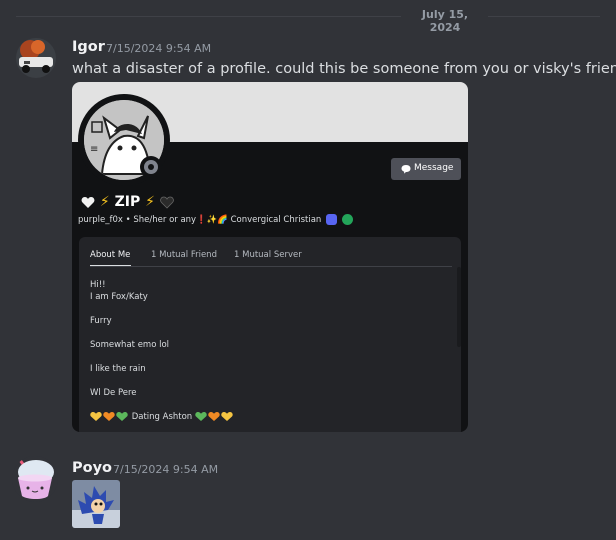 The width and height of the screenshot is (616, 540). Describe the element at coordinates (101, 321) in the screenshot. I see `about-line: Furry` at that location.